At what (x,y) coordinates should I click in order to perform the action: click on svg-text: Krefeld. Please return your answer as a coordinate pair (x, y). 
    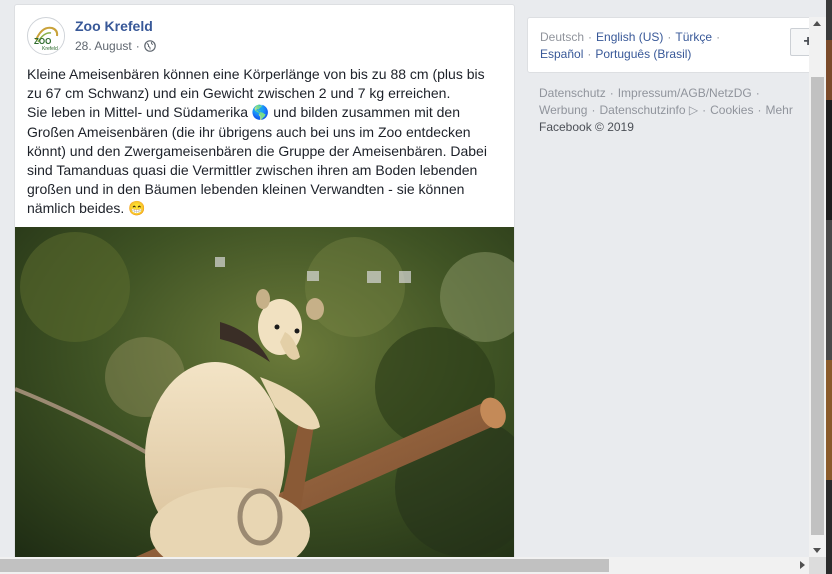
    Looking at the image, I should click on (50, 49).